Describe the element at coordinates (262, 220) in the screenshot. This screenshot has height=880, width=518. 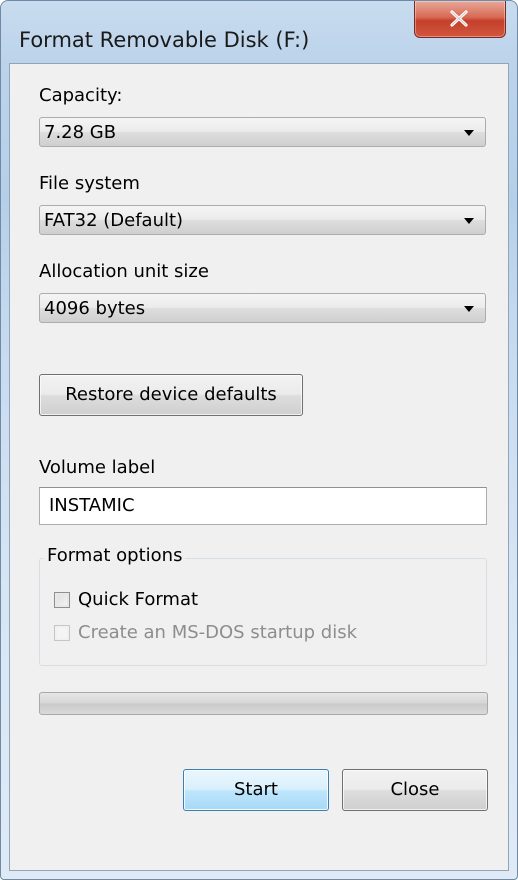
I see `file-system-dropdown: FAT32 (Default)` at that location.